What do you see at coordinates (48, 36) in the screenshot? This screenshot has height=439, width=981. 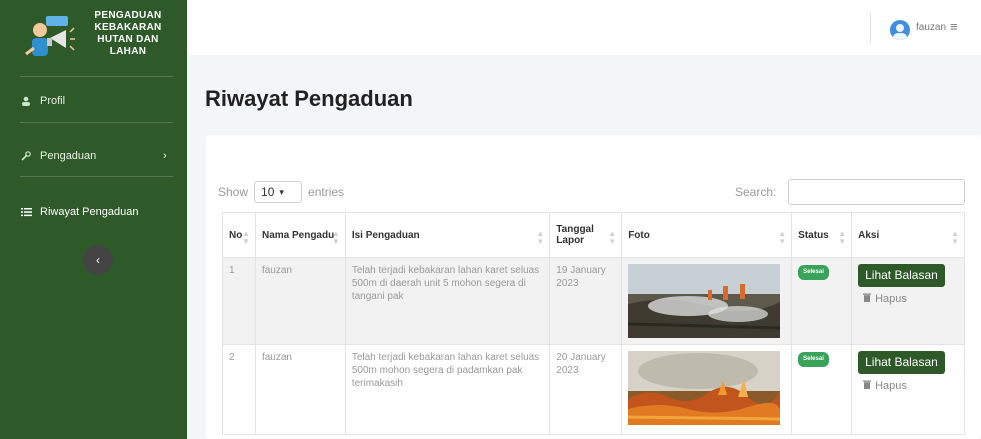 I see `brand-logo` at bounding box center [48, 36].